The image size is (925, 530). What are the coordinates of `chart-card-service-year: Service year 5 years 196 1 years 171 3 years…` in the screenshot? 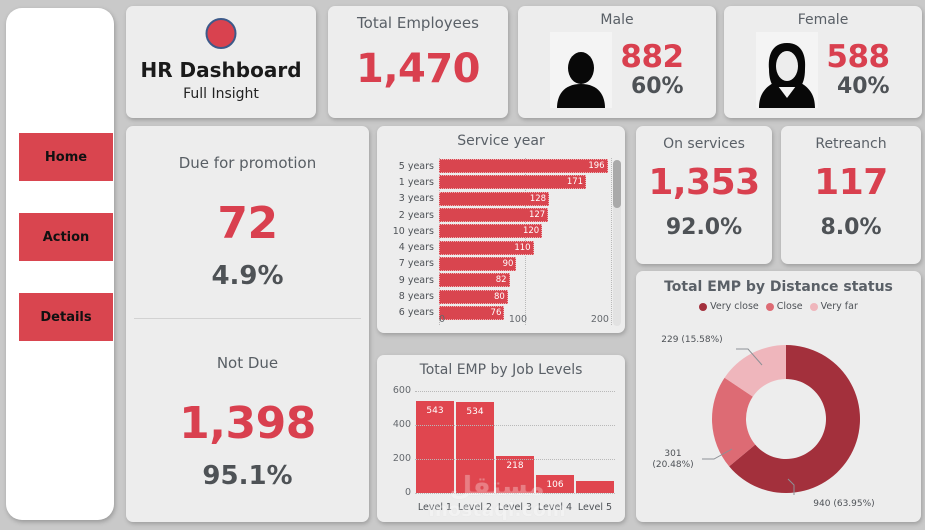 It's located at (501, 229).